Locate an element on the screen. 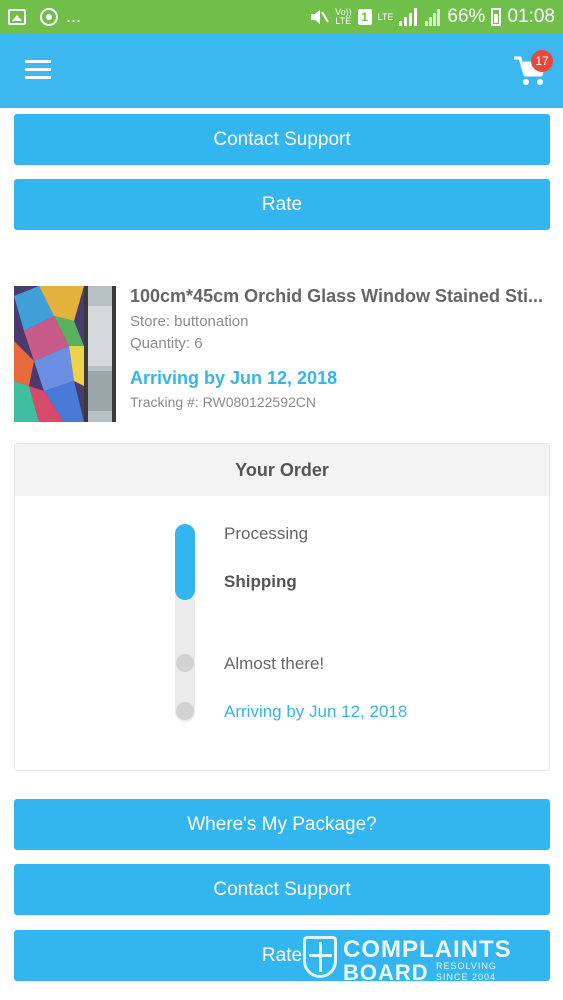 This screenshot has width=563, height=1000. lte-indicator: LTE is located at coordinates (385, 16).